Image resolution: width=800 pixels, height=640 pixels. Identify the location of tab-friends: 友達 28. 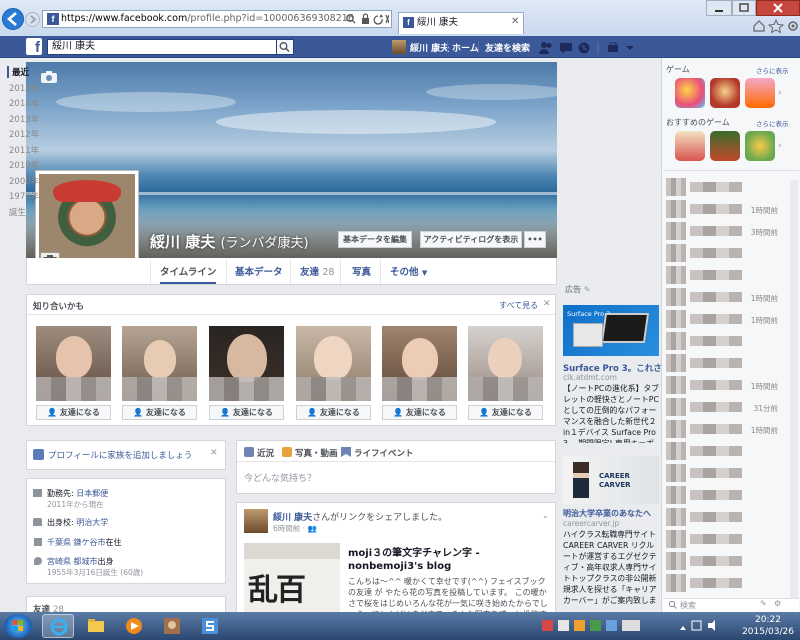
(317, 274).